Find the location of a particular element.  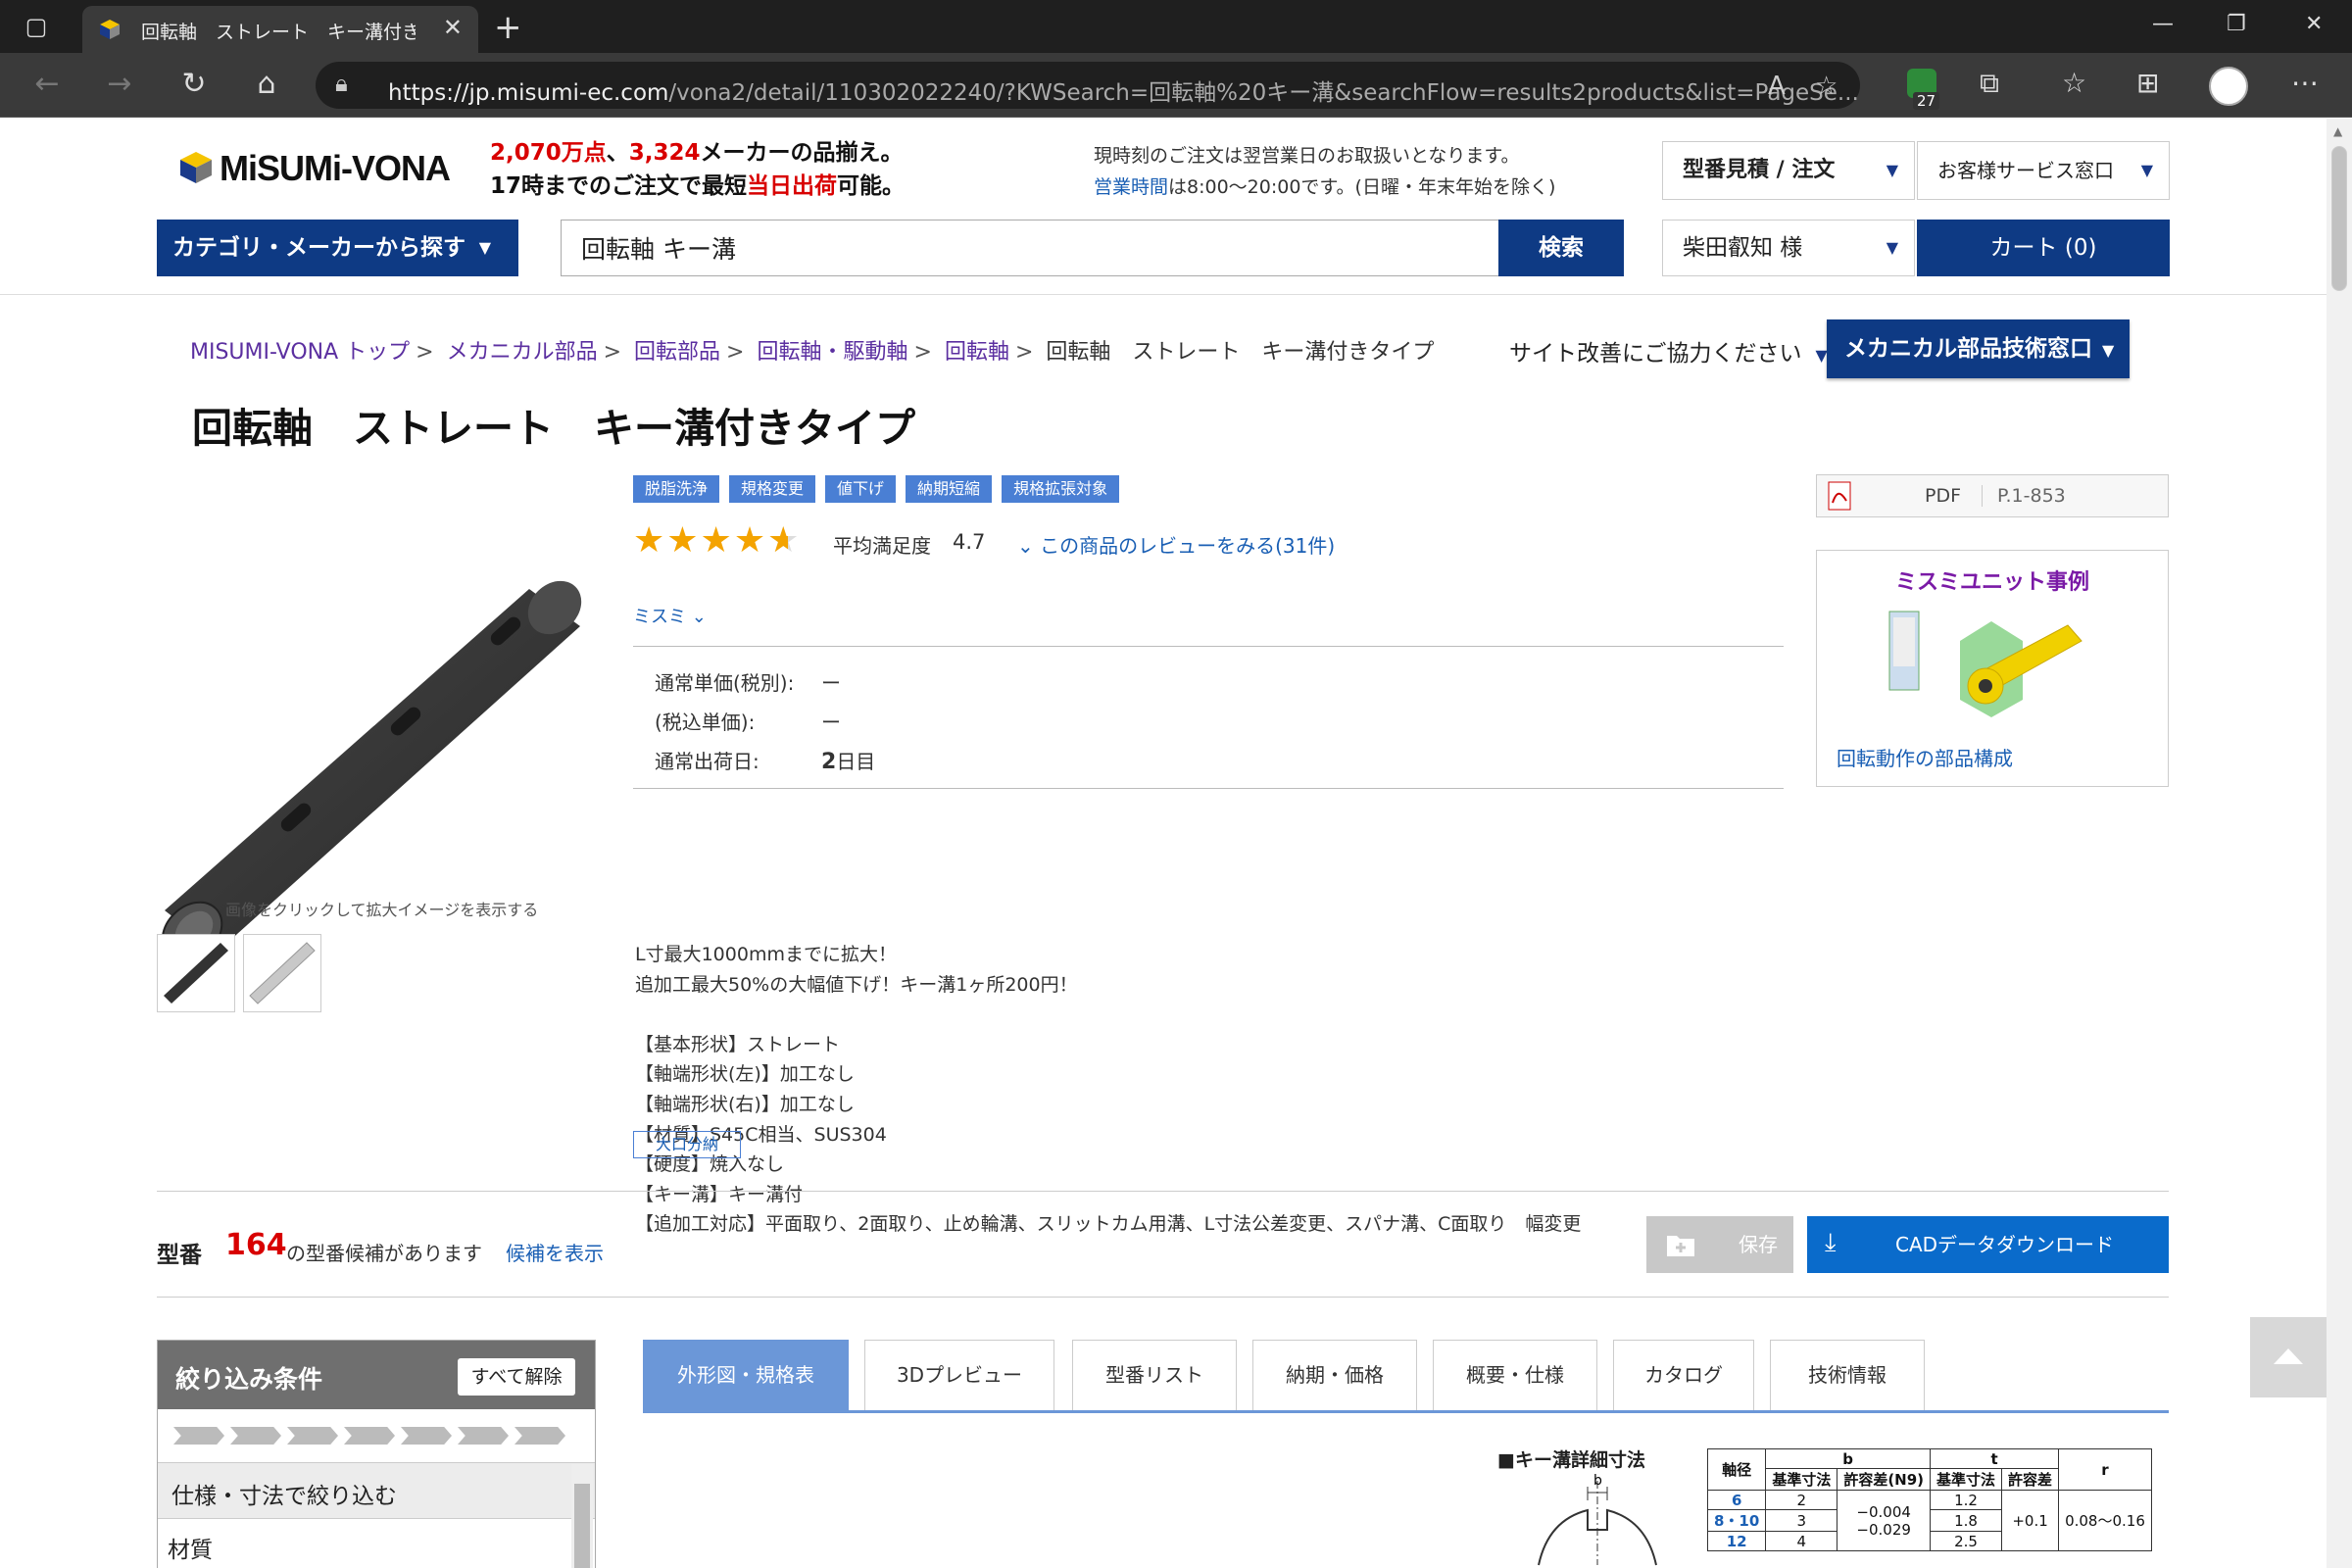

home-icon: ⌂ is located at coordinates (266, 84).